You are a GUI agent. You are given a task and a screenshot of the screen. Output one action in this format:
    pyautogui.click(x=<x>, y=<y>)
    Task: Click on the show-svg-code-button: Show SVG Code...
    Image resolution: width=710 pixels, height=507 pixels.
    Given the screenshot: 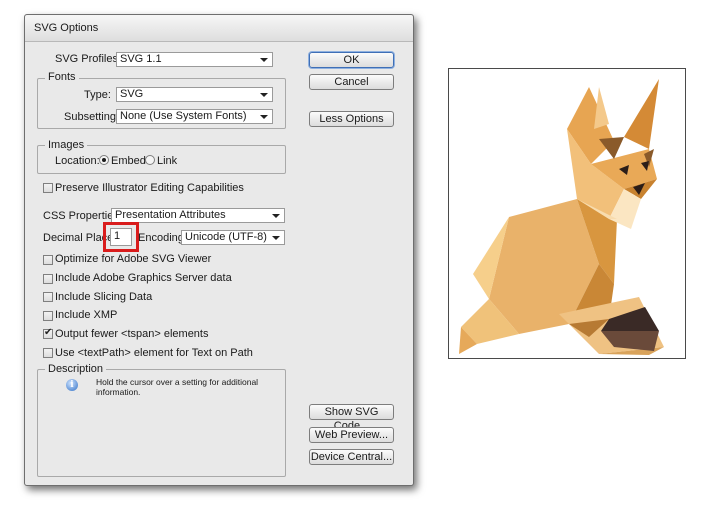 What is the action you would take?
    pyautogui.click(x=351, y=418)
    